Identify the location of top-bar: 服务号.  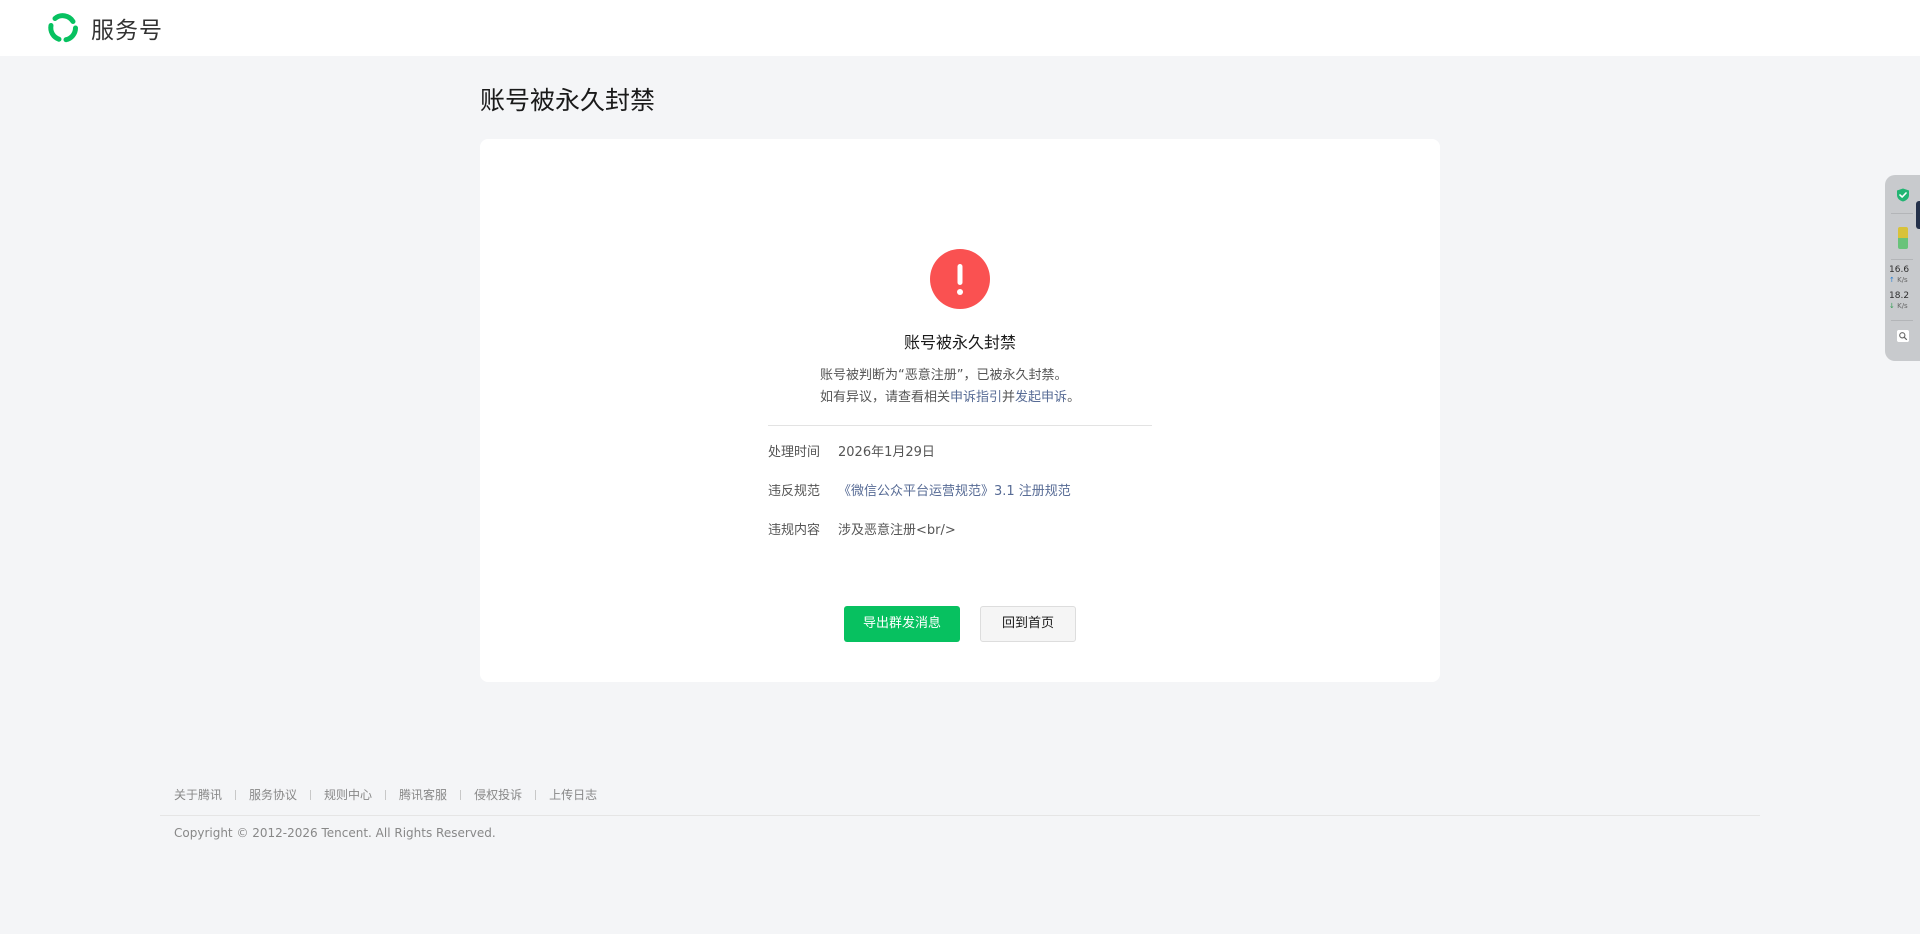
(960, 28).